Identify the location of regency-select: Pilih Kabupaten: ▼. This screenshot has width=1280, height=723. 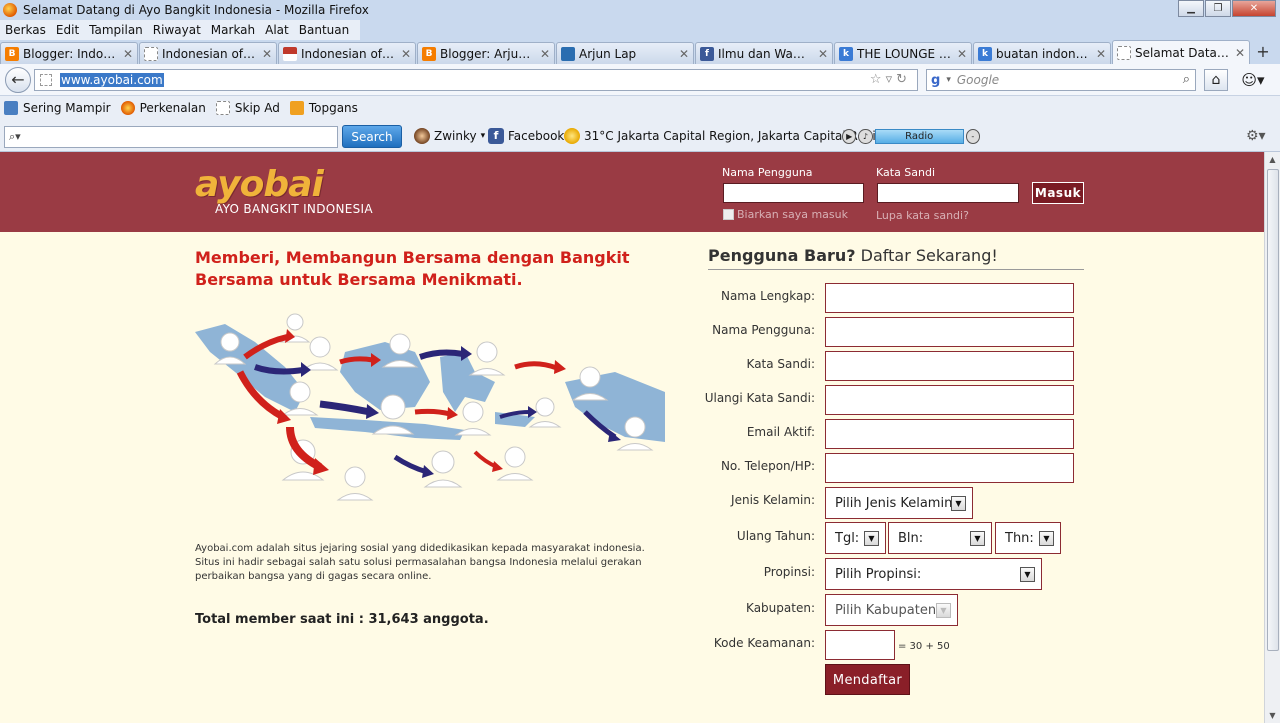
(891, 610).